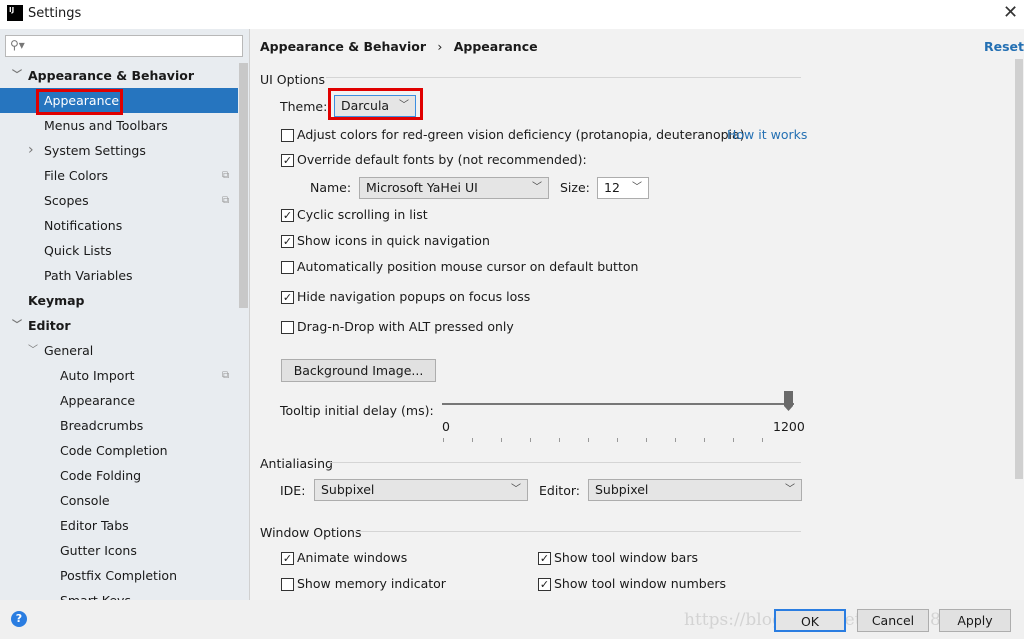 This screenshot has height=639, width=1024. I want to click on sidebar-scrollbar-thumb, so click(243, 185).